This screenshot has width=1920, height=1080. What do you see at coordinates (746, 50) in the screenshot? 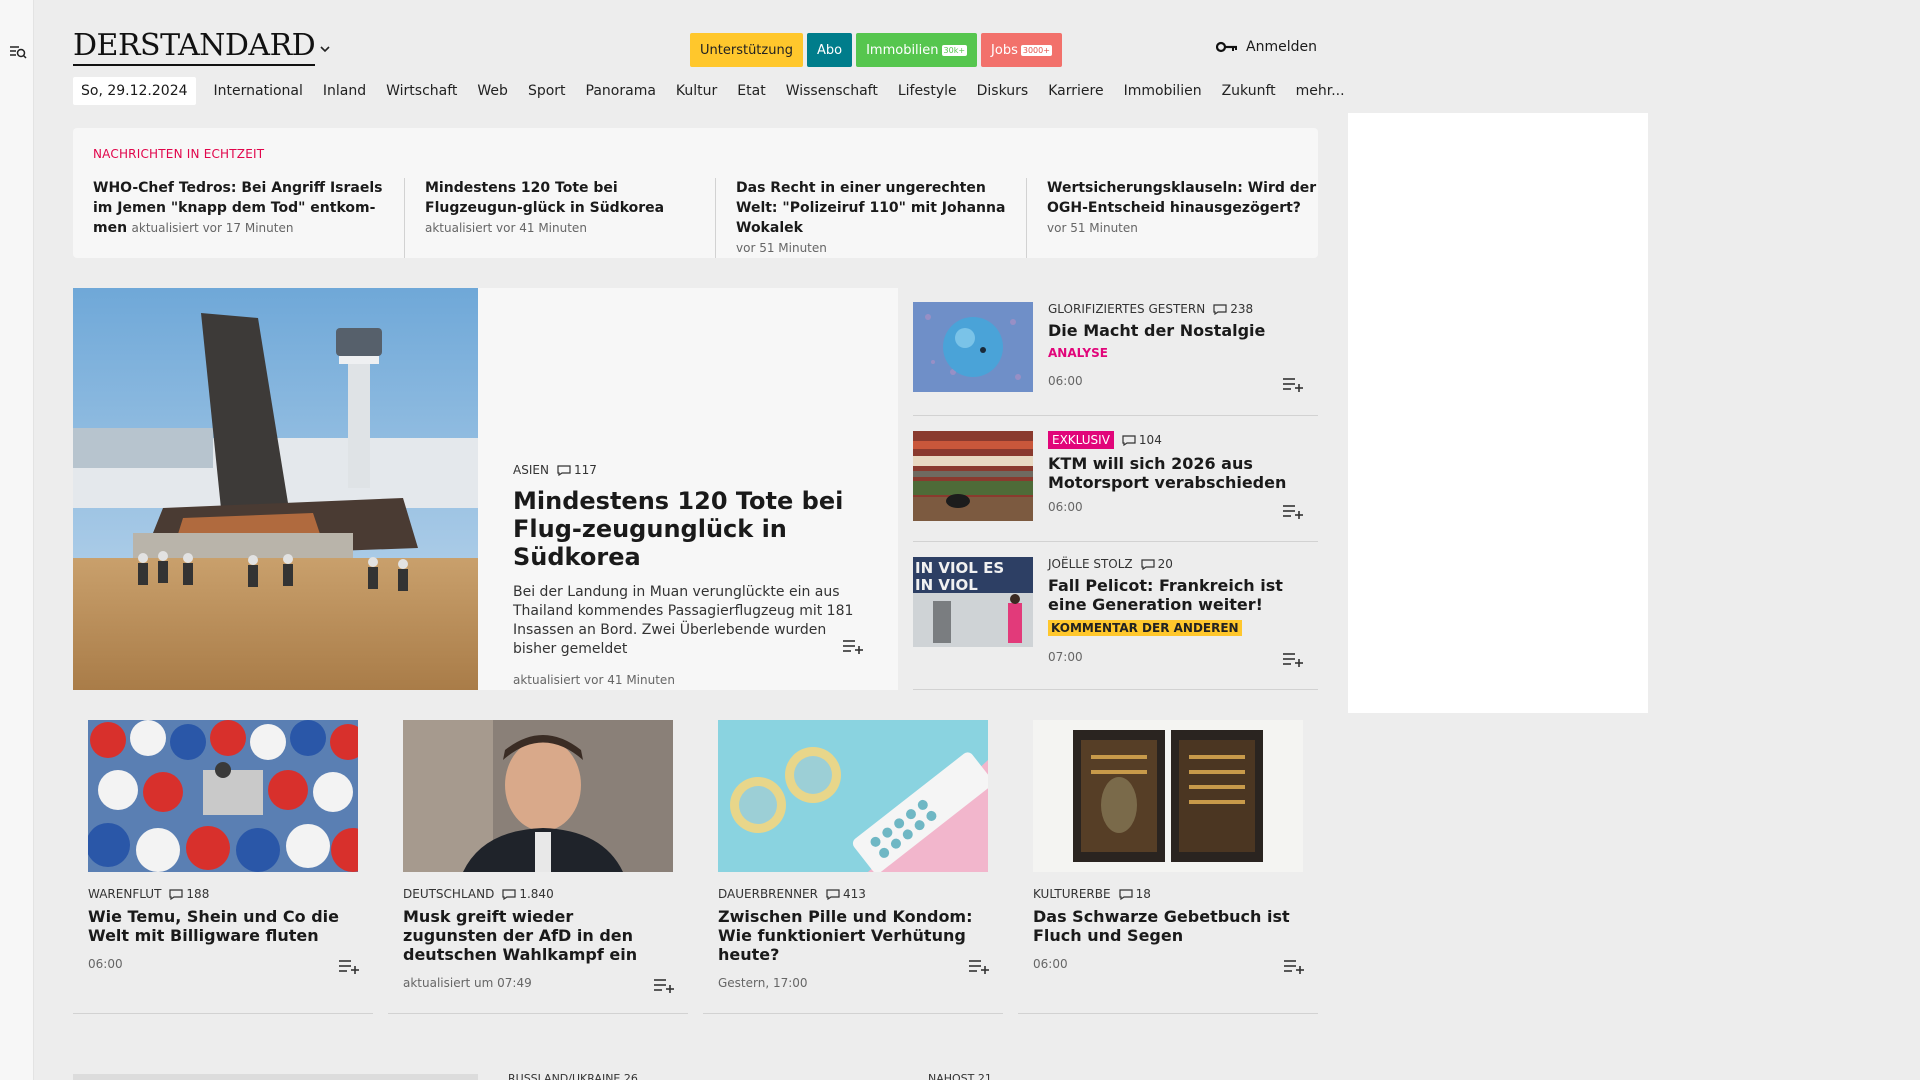
I see `support-button: Unterstützung` at bounding box center [746, 50].